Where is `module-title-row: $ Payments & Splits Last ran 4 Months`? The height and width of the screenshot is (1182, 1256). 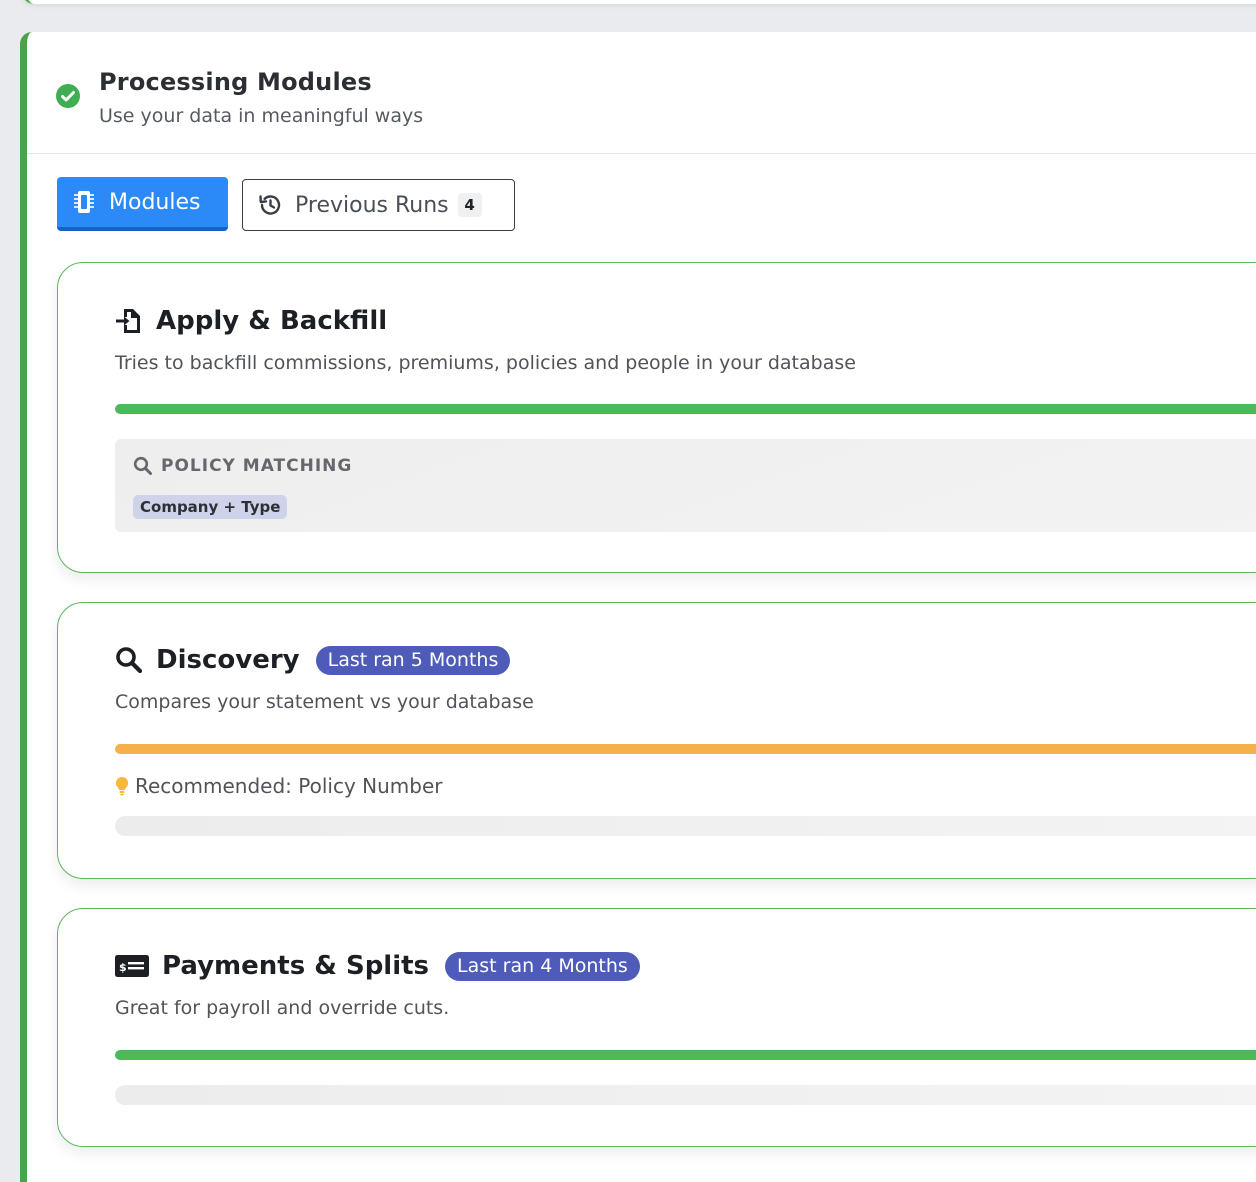 module-title-row: $ Payments & Splits Last ran 4 Months is located at coordinates (377, 966).